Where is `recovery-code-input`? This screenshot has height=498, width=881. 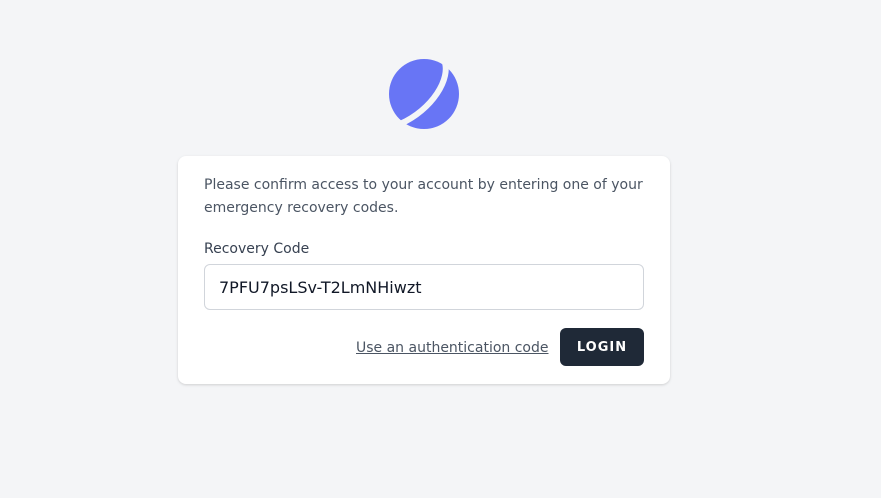
recovery-code-input is located at coordinates (424, 287).